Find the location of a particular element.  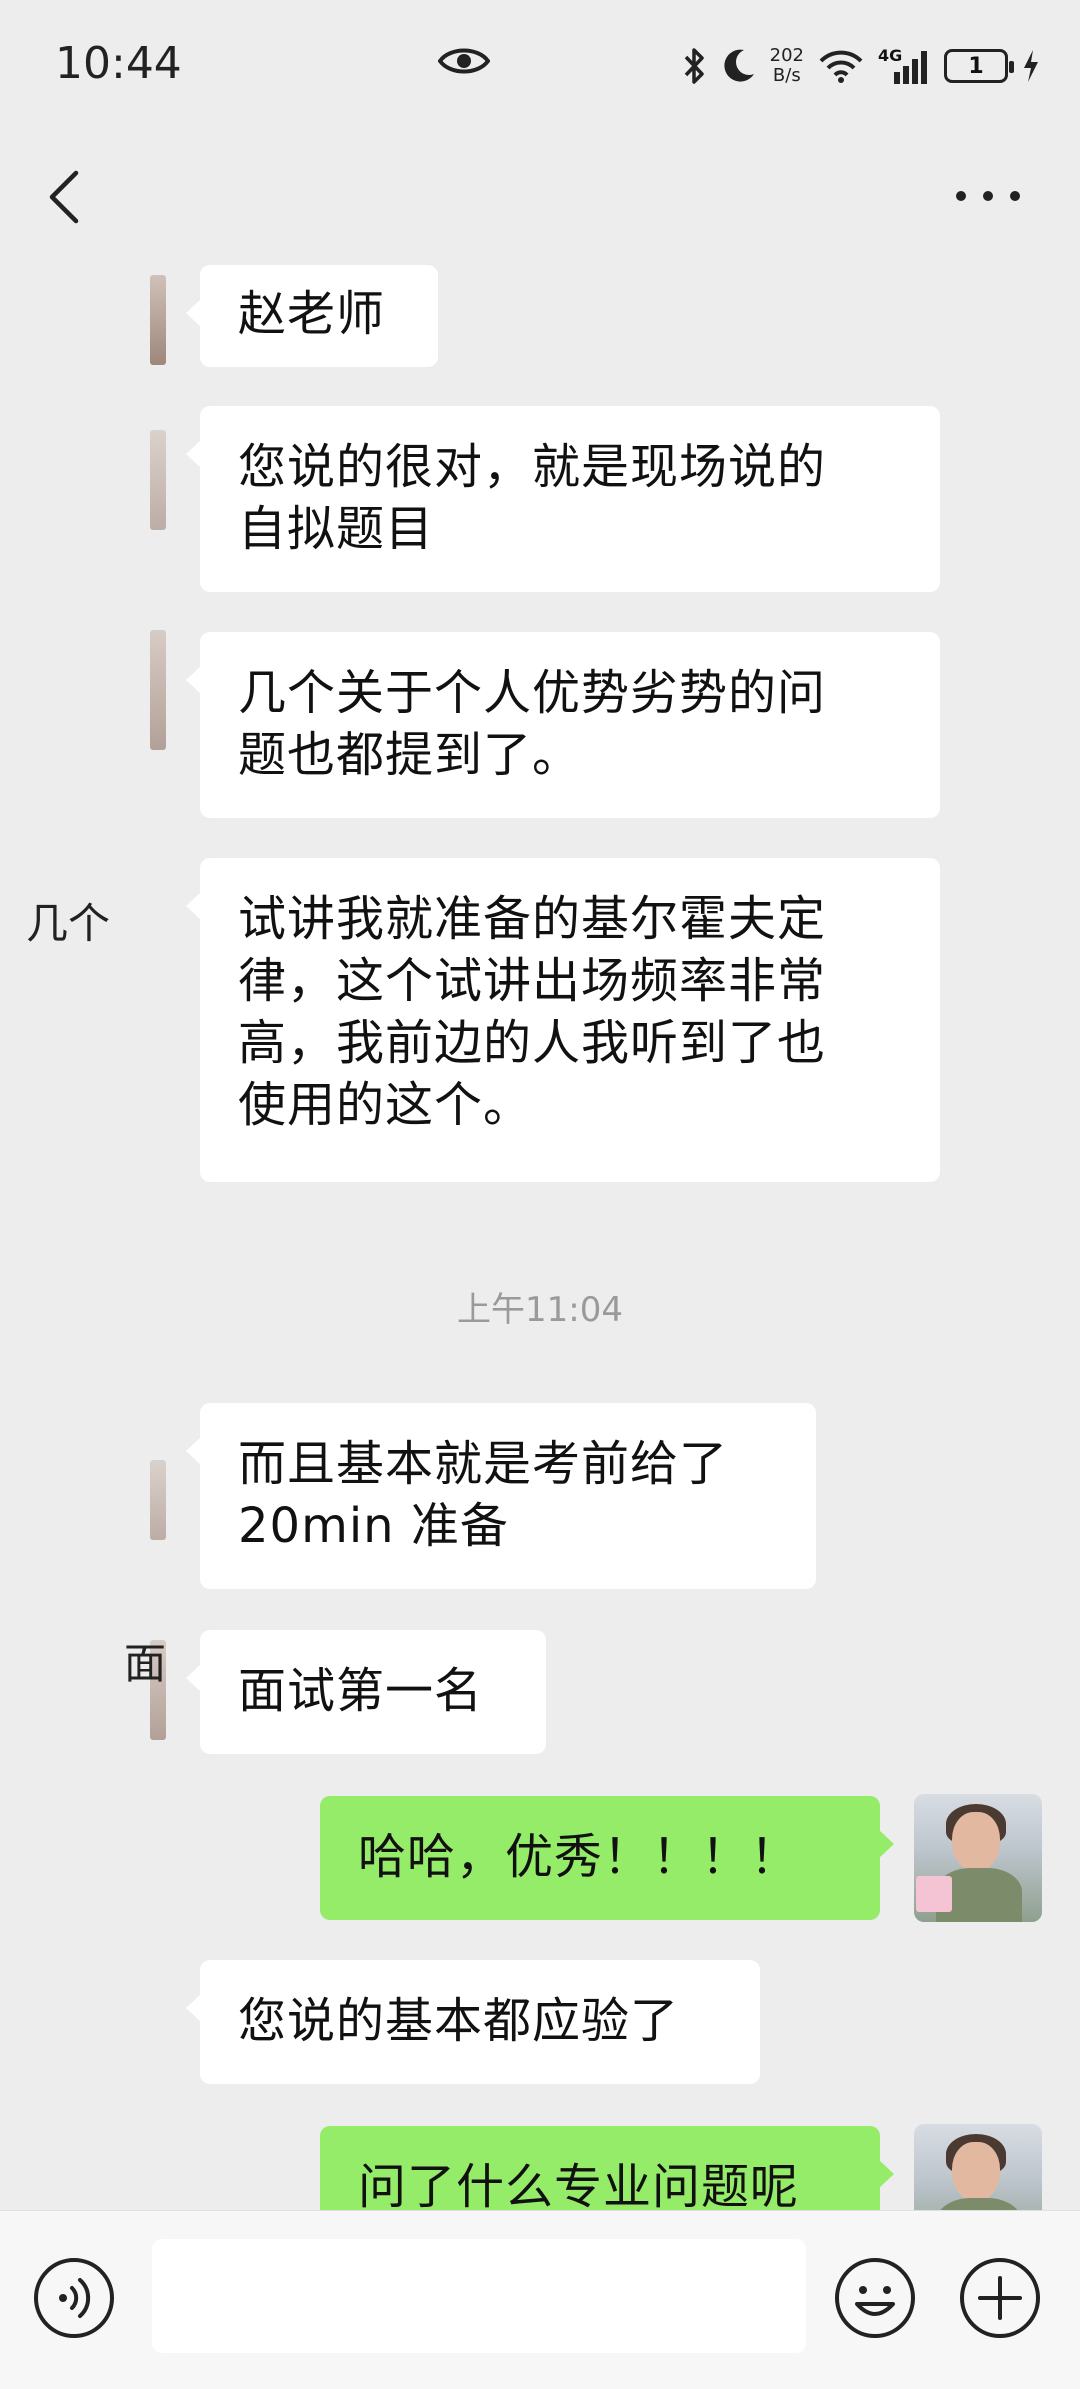

cropped-text: 面 is located at coordinates (145, 1663).